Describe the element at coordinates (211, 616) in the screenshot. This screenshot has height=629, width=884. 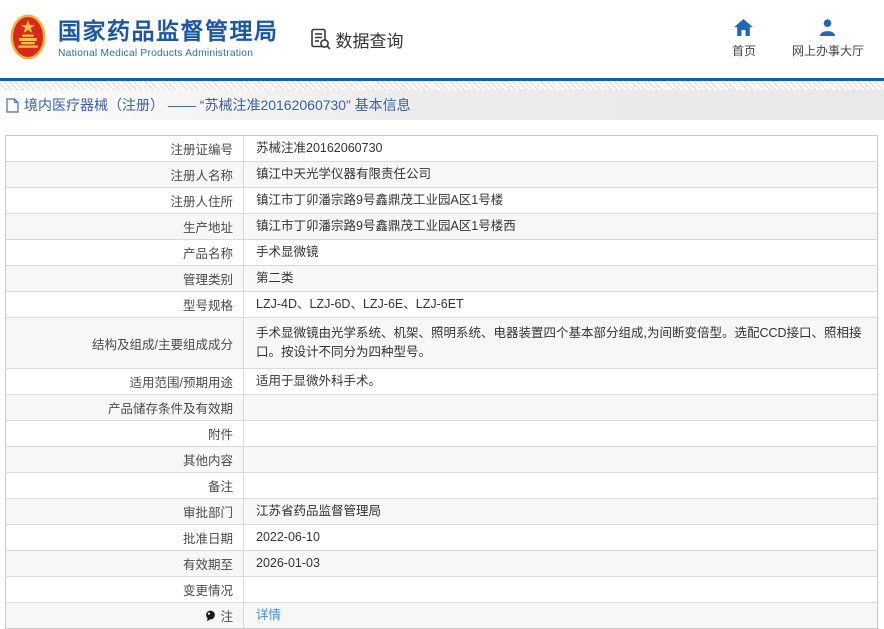
I see `note-icon` at that location.